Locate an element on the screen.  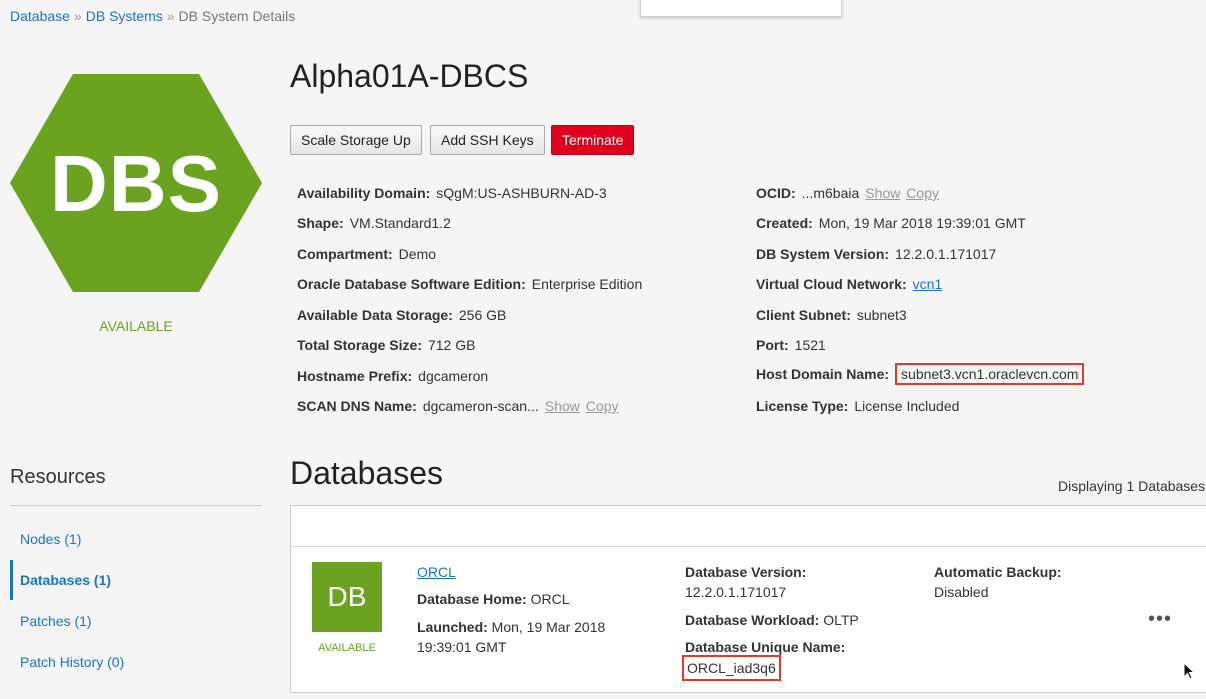
breadcrumb-current: DB System Details is located at coordinates (237, 16).